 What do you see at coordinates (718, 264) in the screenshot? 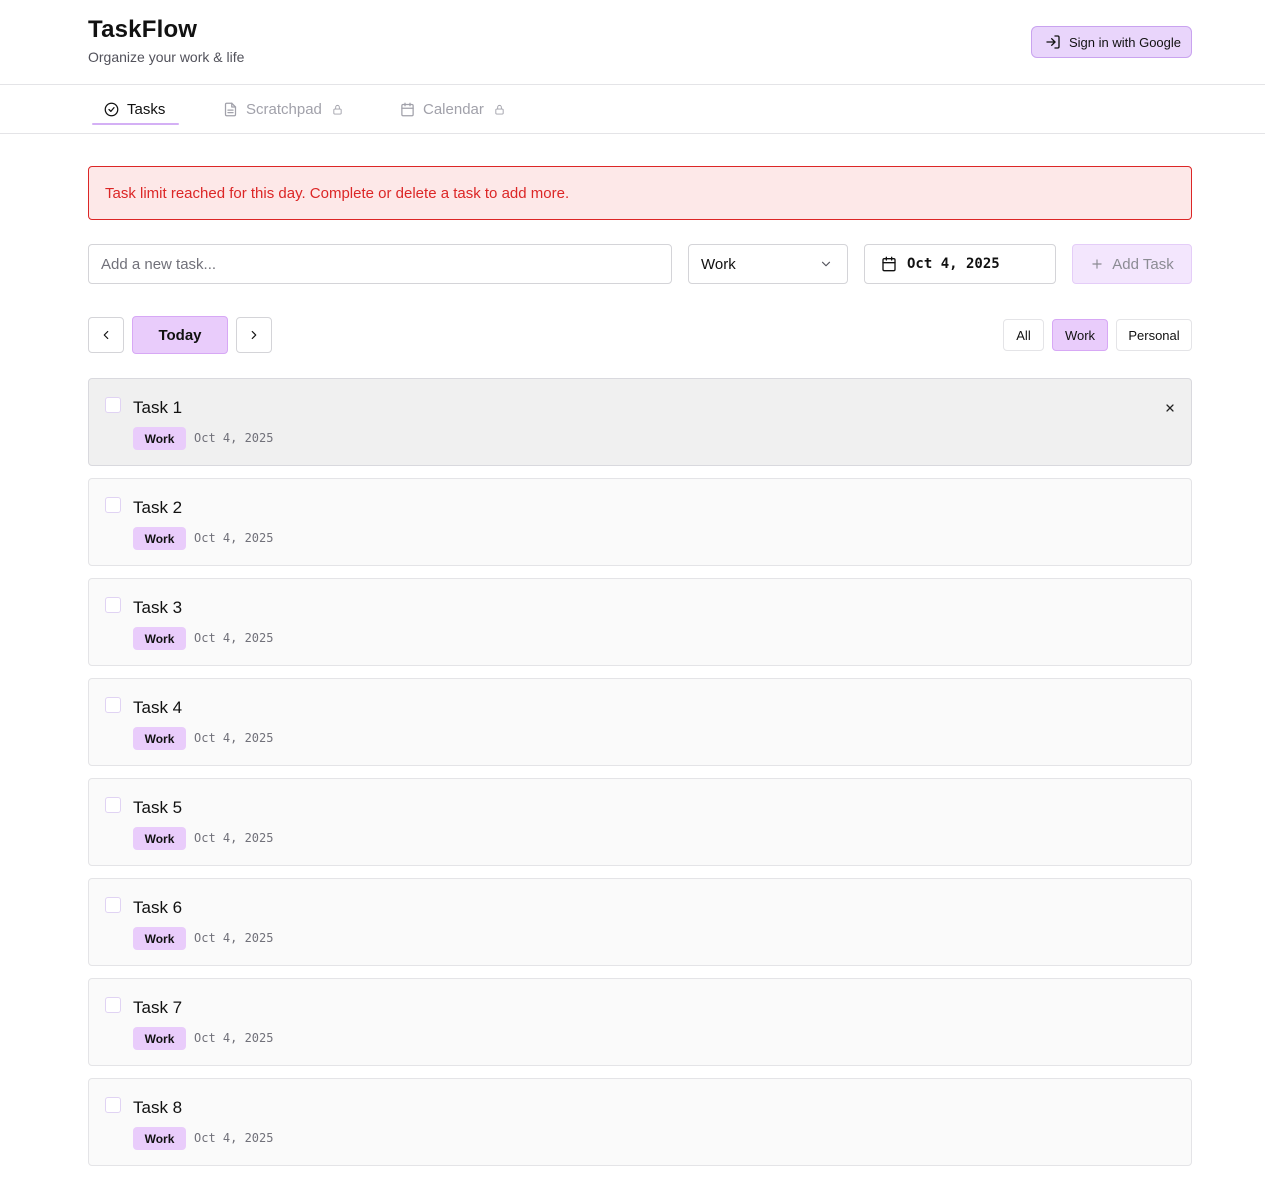
I see `category-select-value: Work` at bounding box center [718, 264].